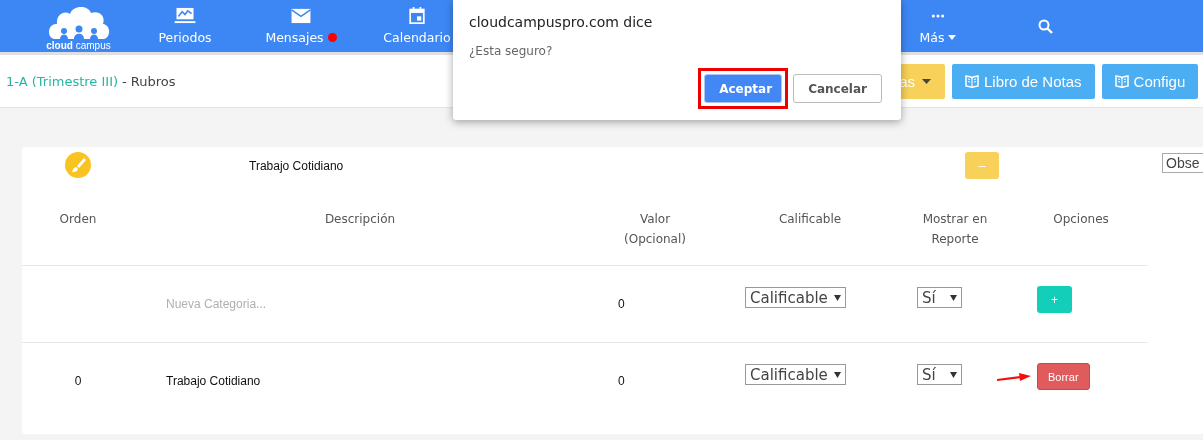 This screenshot has width=1203, height=440. Describe the element at coordinates (417, 15) in the screenshot. I see `calendar-icon` at that location.